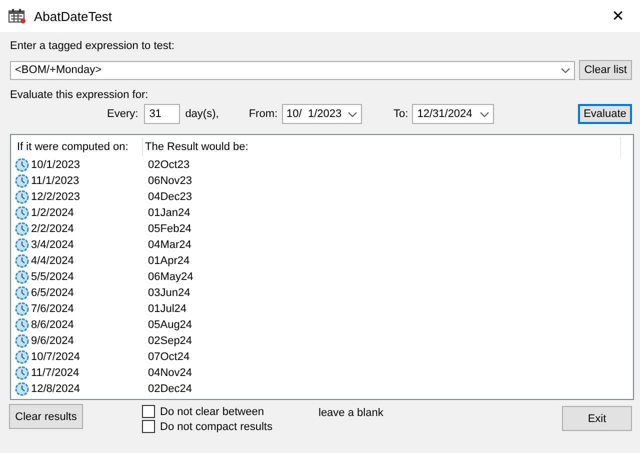 The width and height of the screenshot is (640, 453). Describe the element at coordinates (81, 213) in the screenshot. I see `list-item: 1/2/2024` at that location.